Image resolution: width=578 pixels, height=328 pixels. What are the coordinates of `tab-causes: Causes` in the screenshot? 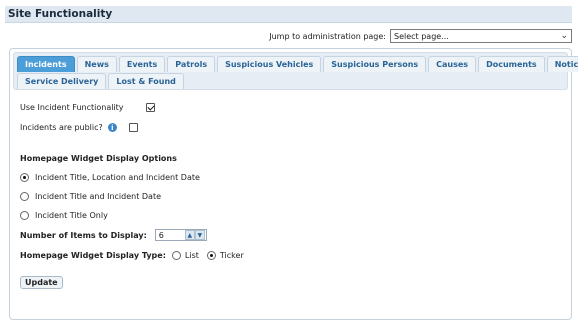 It's located at (452, 64).